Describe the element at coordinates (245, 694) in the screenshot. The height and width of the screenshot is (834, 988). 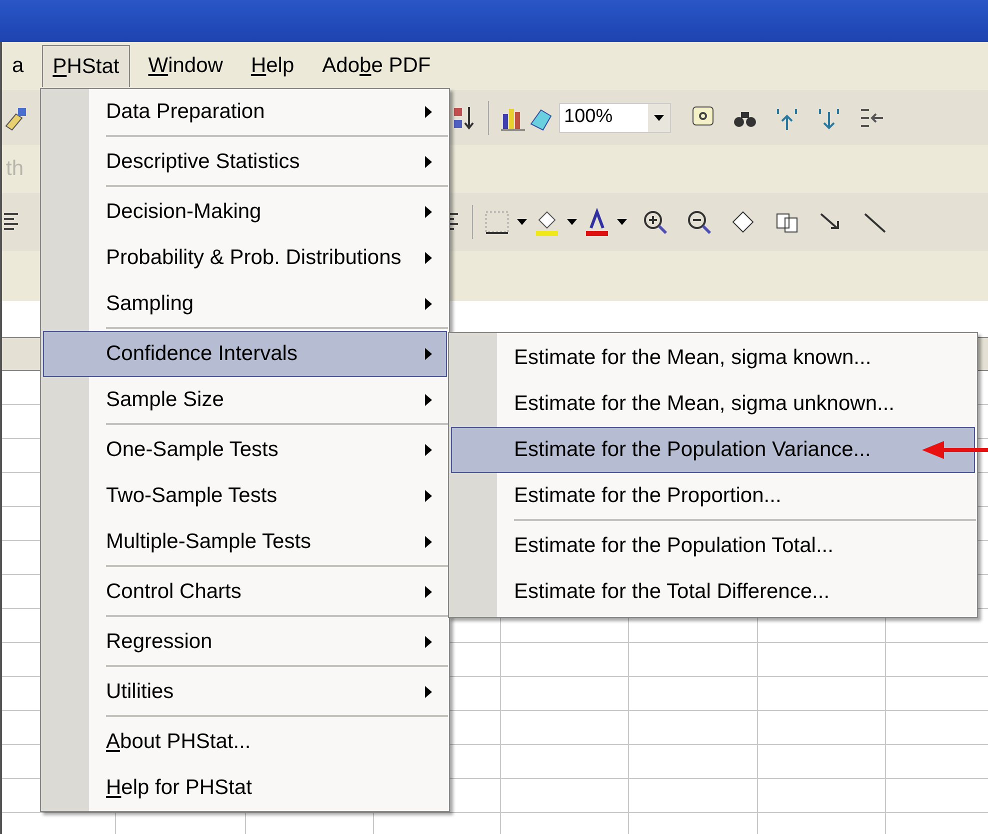
I see `menu-item: Utilities` at that location.